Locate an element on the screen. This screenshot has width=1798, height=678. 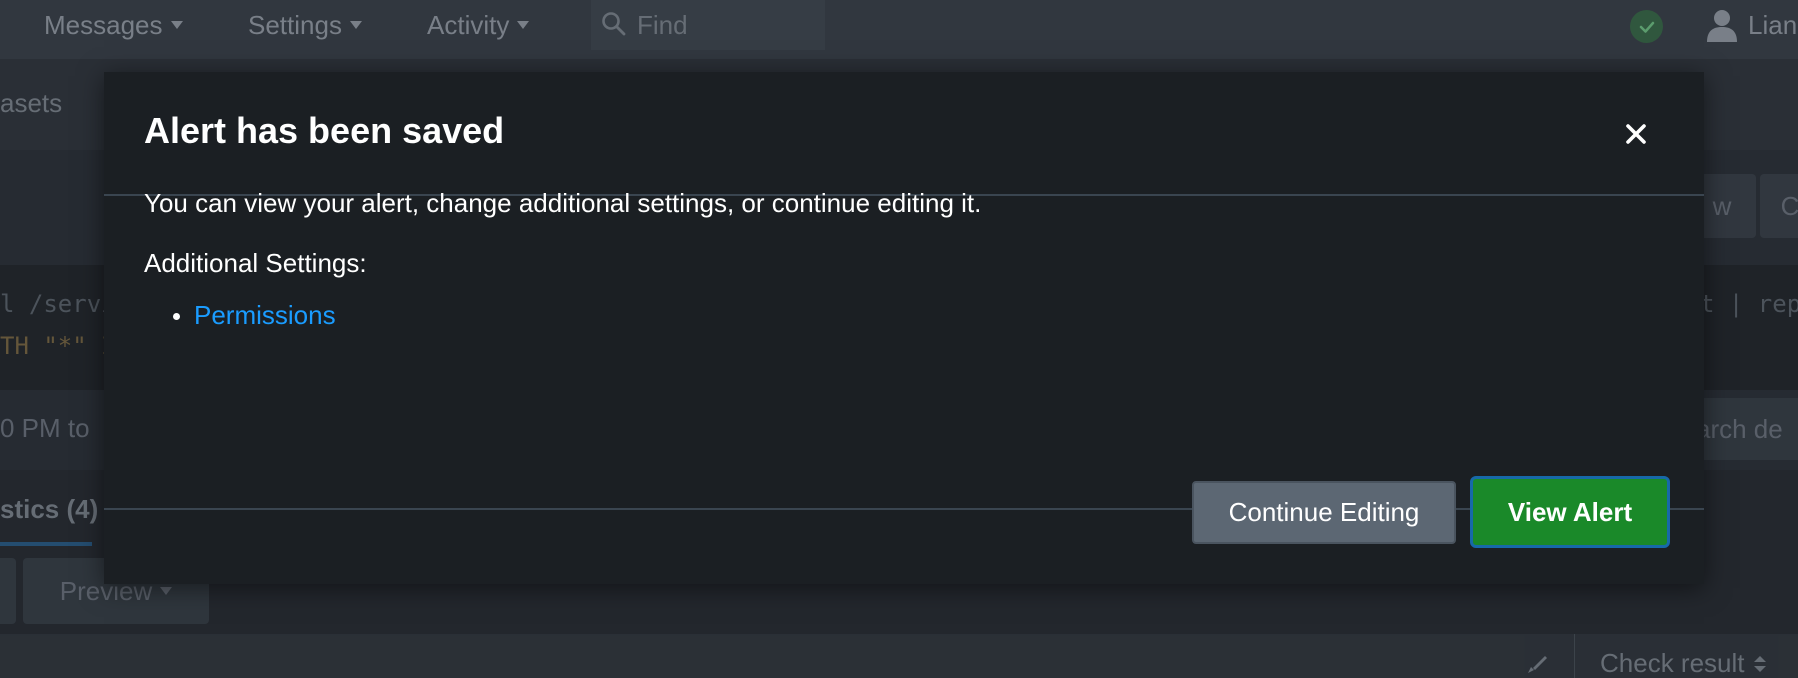
permissions-link: Permissions is located at coordinates (265, 315).